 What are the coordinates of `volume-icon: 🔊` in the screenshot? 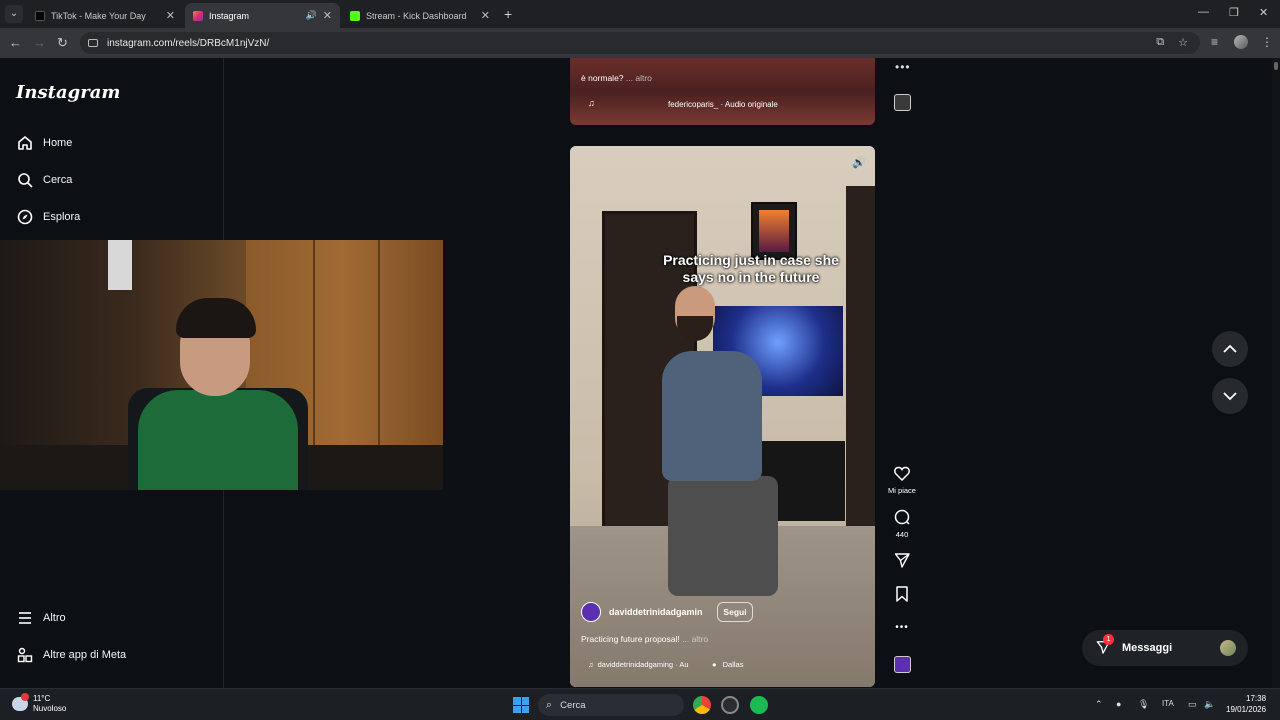 It's located at (859, 162).